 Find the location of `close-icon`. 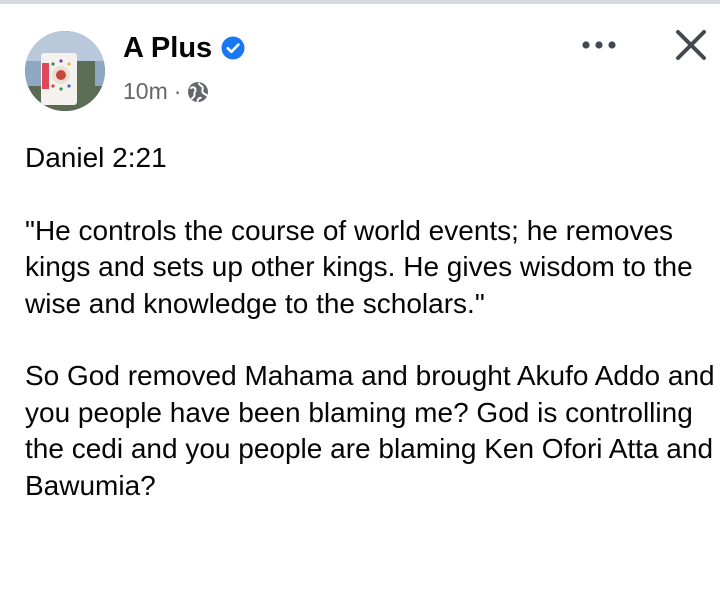

close-icon is located at coordinates (691, 45).